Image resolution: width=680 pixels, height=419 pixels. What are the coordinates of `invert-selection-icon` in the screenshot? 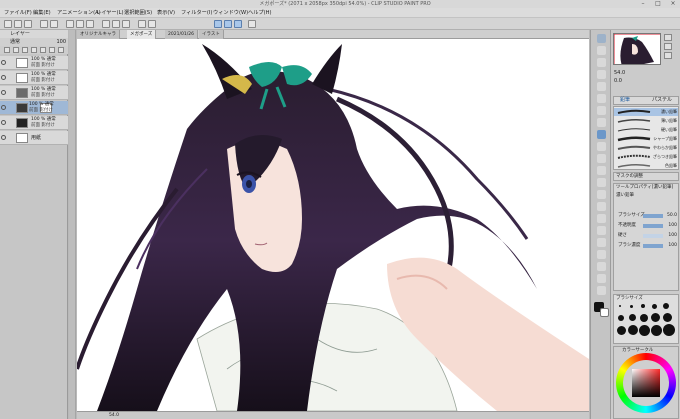 It's located at (90, 24).